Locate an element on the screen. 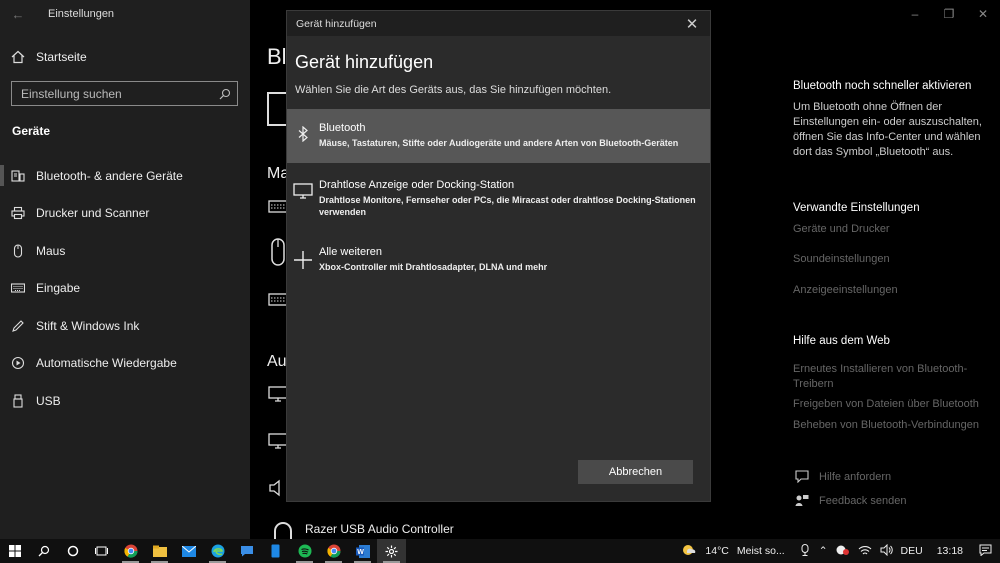  app-titlebar: ← Einstellungen is located at coordinates (125, 14).